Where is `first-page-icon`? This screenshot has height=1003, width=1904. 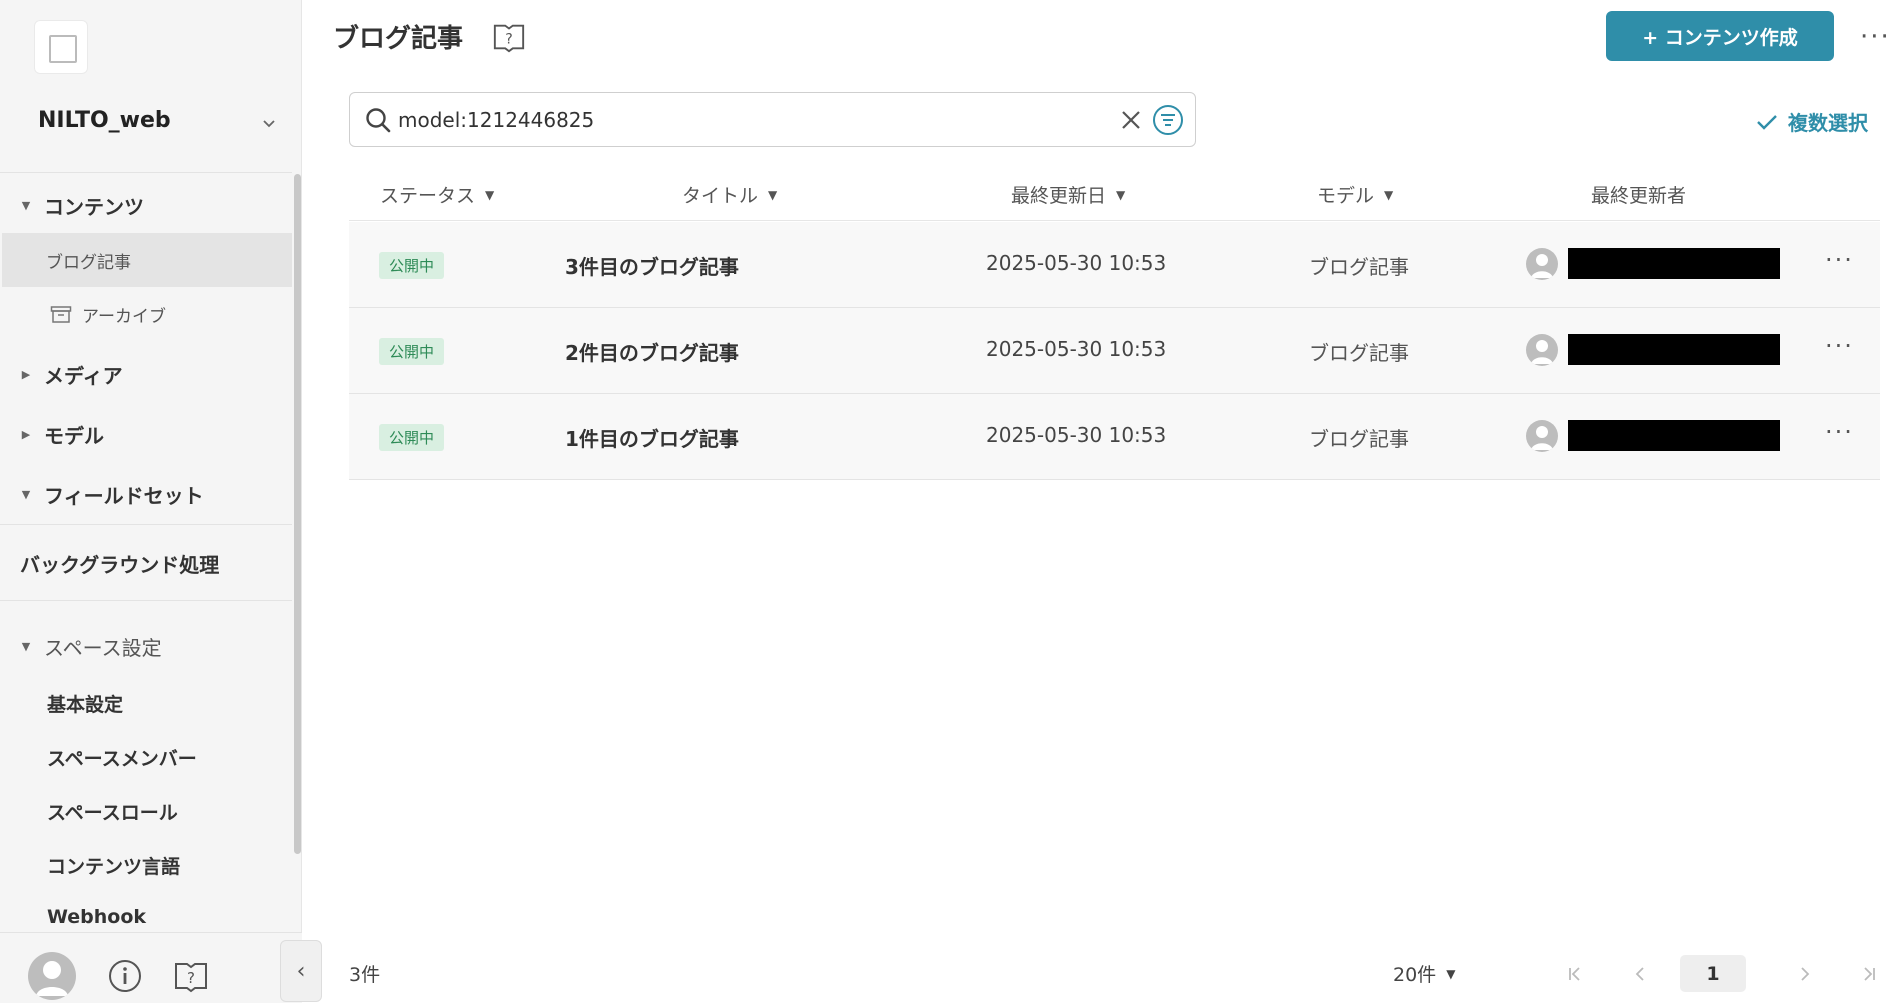 first-page-icon is located at coordinates (1575, 974).